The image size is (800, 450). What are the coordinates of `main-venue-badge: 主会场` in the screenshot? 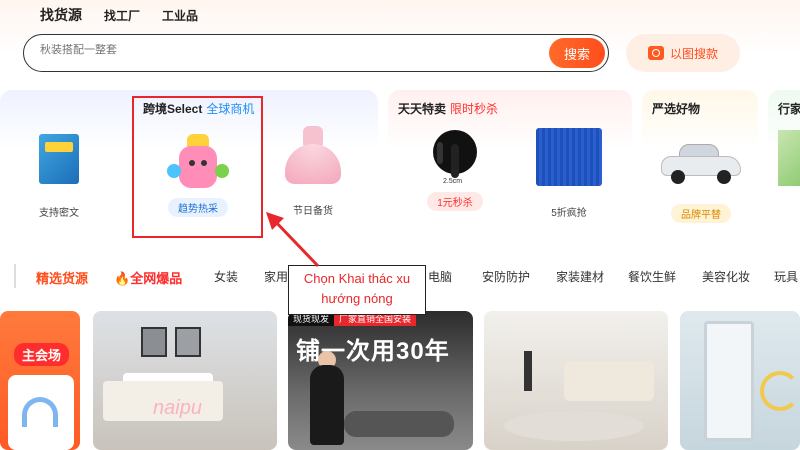 It's located at (42, 354).